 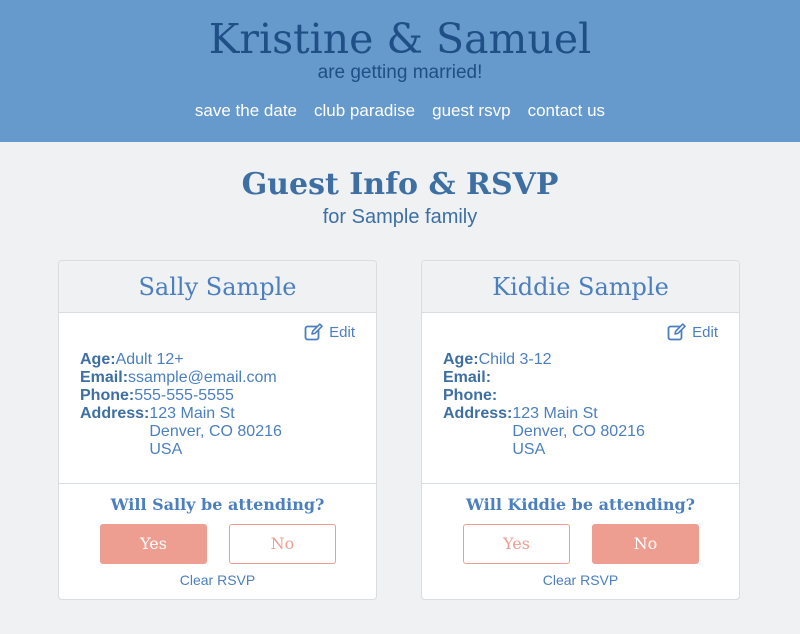 What do you see at coordinates (364, 111) in the screenshot?
I see `nav-club-paradise: club paradise` at bounding box center [364, 111].